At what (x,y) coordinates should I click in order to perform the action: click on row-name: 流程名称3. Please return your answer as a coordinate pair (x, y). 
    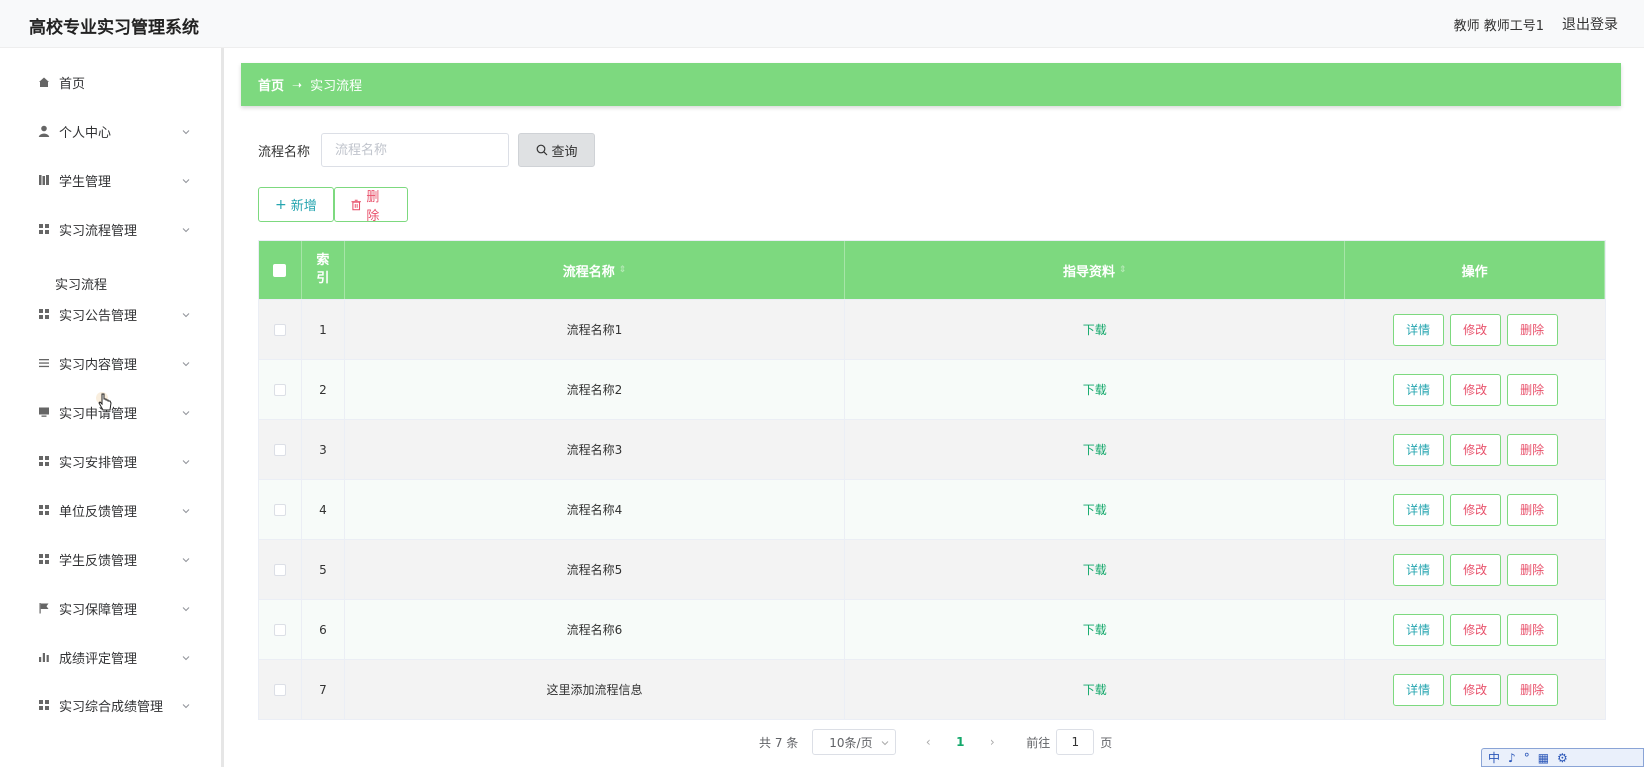
    Looking at the image, I should click on (595, 449).